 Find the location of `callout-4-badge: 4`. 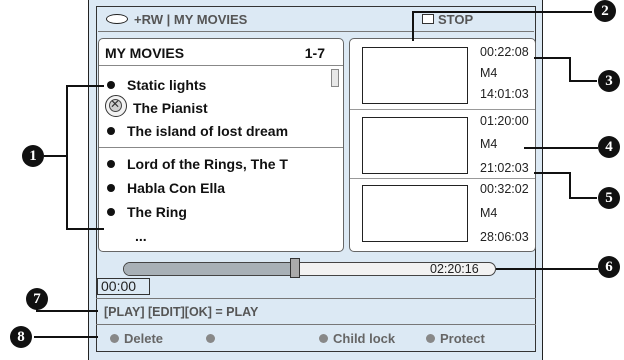

callout-4-badge: 4 is located at coordinates (609, 147).